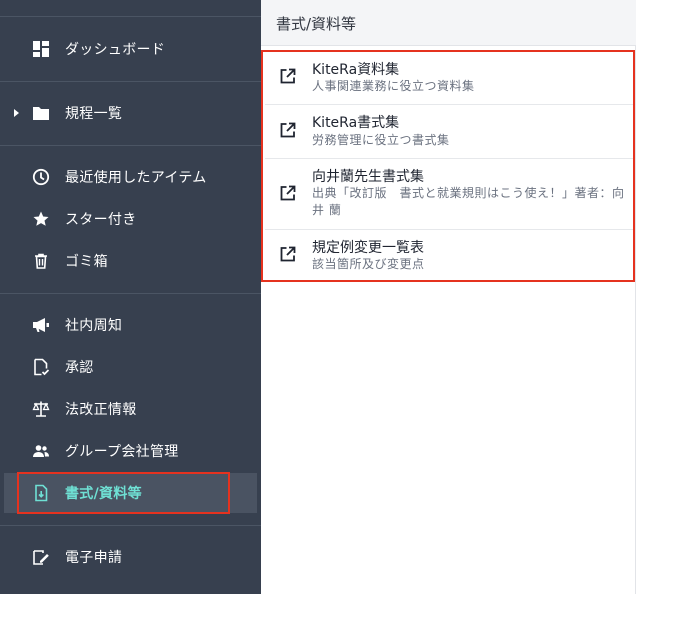 The height and width of the screenshot is (620, 675). What do you see at coordinates (41, 49) in the screenshot?
I see `dashboard-icon` at bounding box center [41, 49].